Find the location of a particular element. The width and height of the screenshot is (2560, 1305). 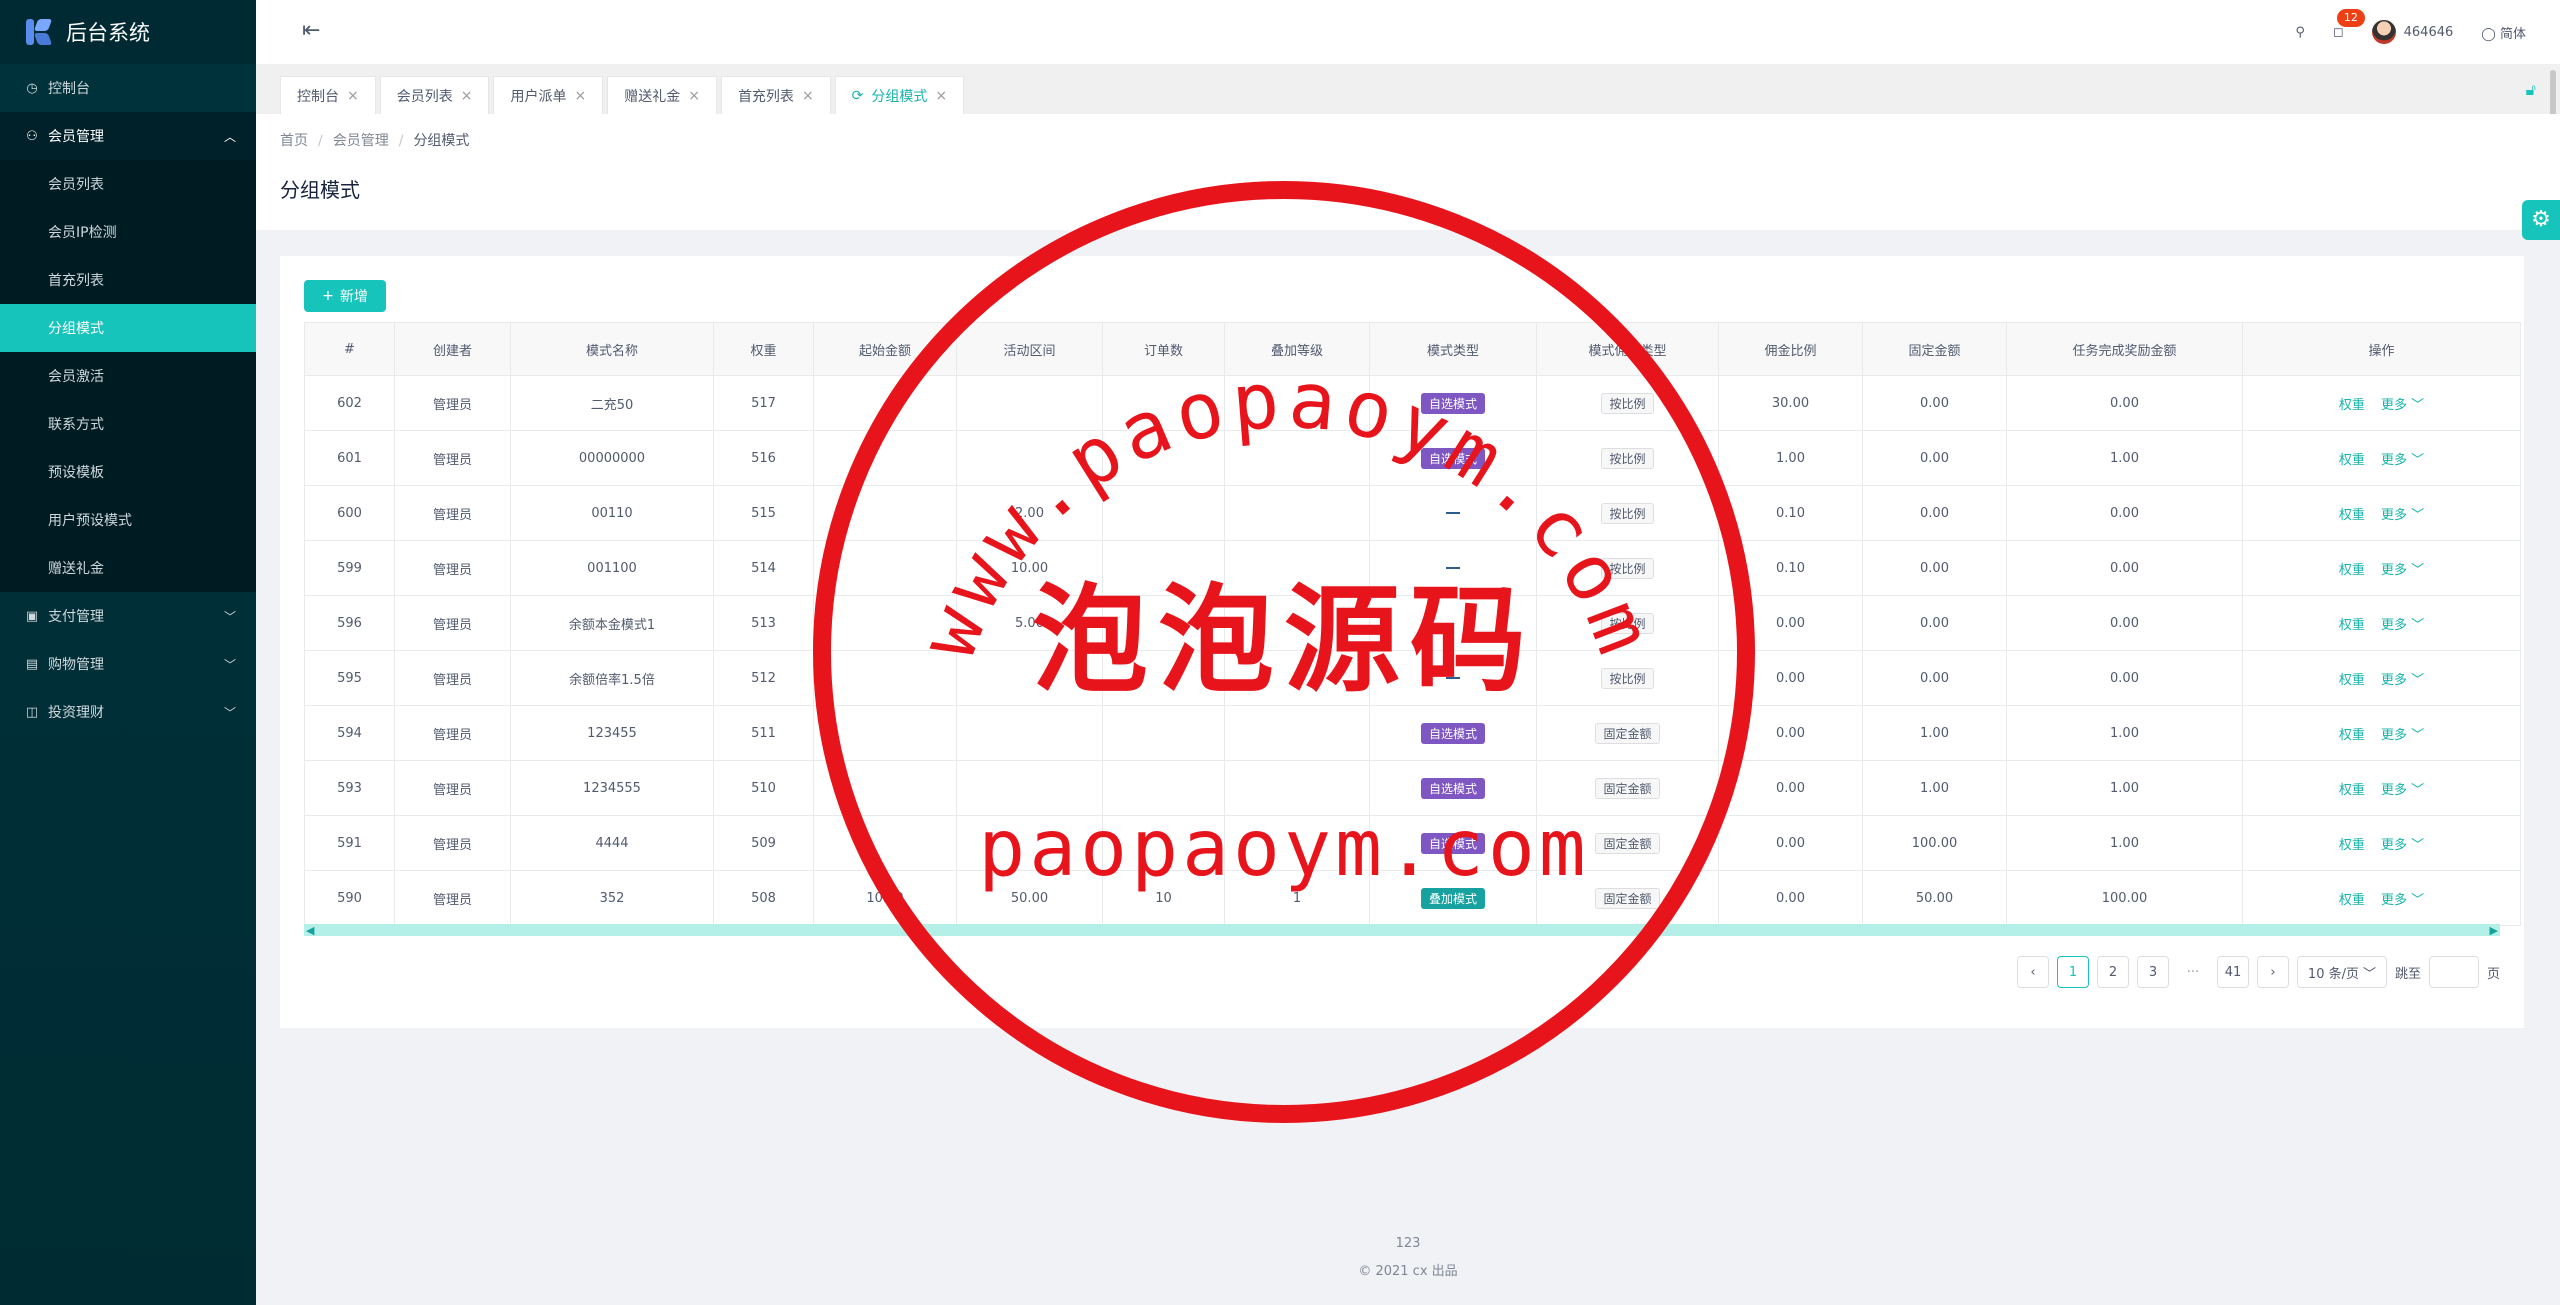

search-icon: ⚲ is located at coordinates (2300, 32).